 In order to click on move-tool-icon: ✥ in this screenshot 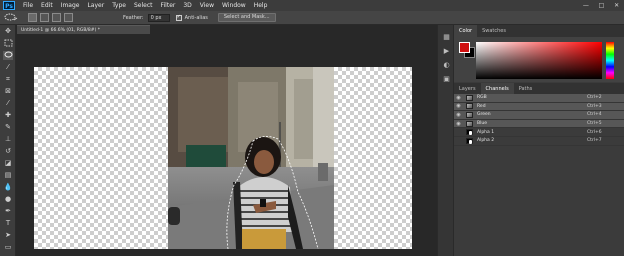, I will do `click(8, 31)`.